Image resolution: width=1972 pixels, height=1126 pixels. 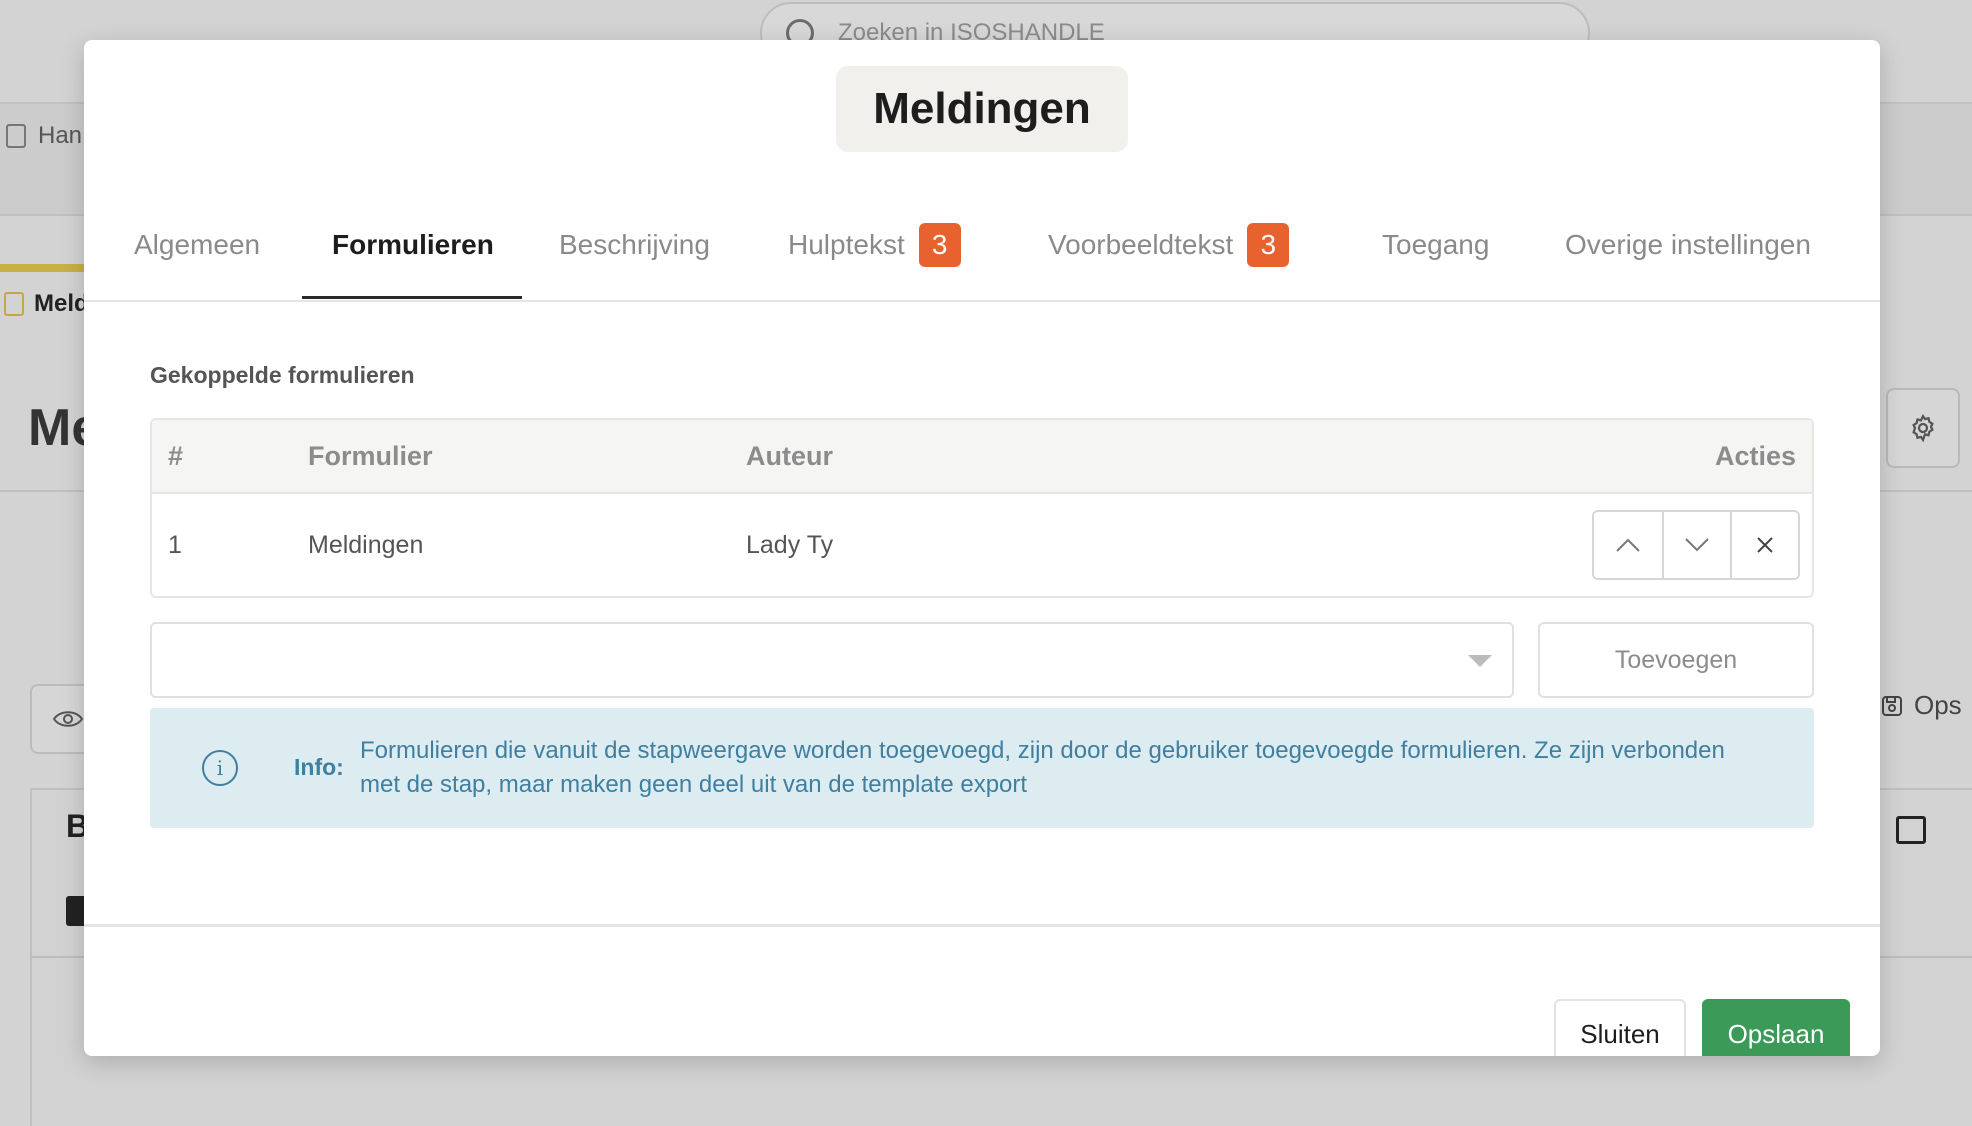 I want to click on background-tab: Han, so click(x=41, y=136).